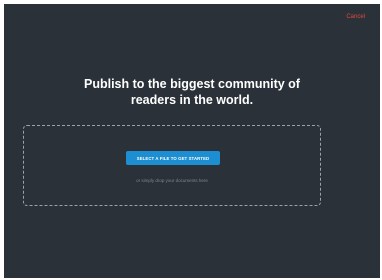 The image size is (382, 280). What do you see at coordinates (355, 17) in the screenshot?
I see `cancel-link: Cancel` at bounding box center [355, 17].